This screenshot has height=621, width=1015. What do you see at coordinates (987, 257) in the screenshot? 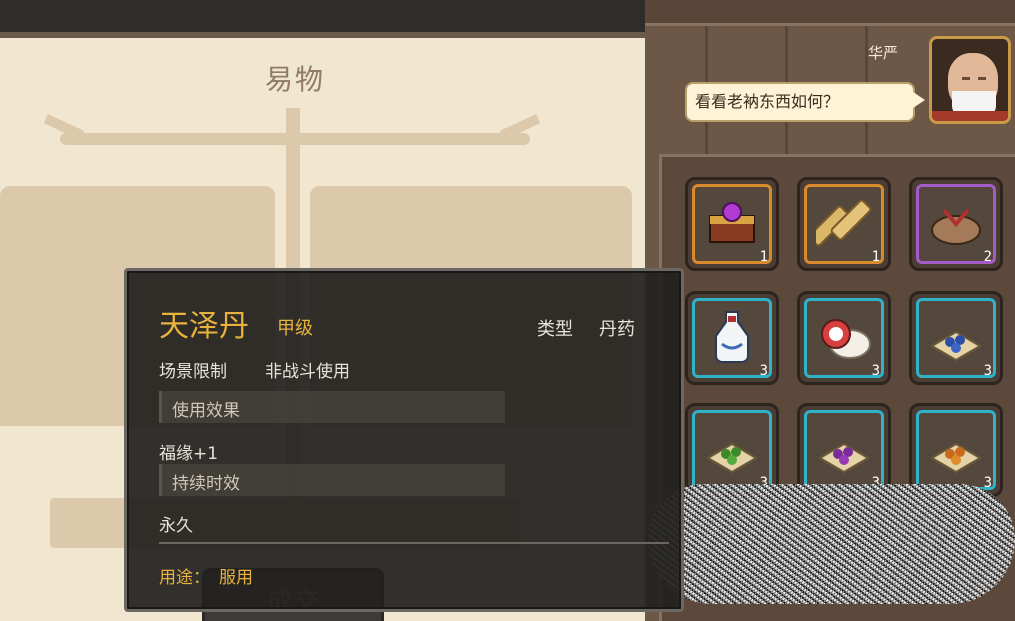
I see `item-count: 2` at bounding box center [987, 257].